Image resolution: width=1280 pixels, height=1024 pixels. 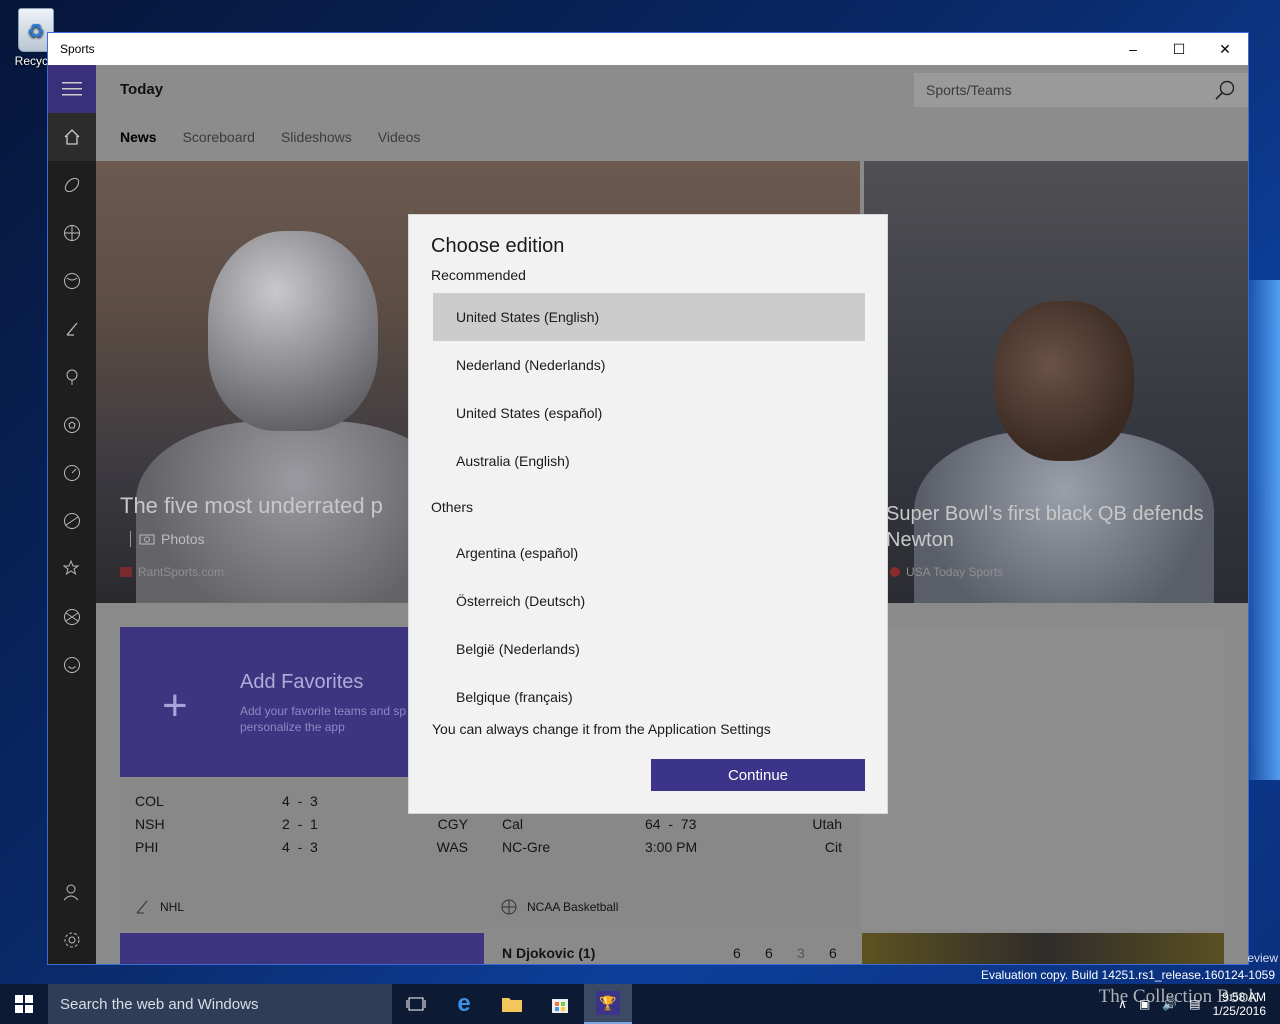 What do you see at coordinates (138, 137) in the screenshot?
I see `tab-news: News` at bounding box center [138, 137].